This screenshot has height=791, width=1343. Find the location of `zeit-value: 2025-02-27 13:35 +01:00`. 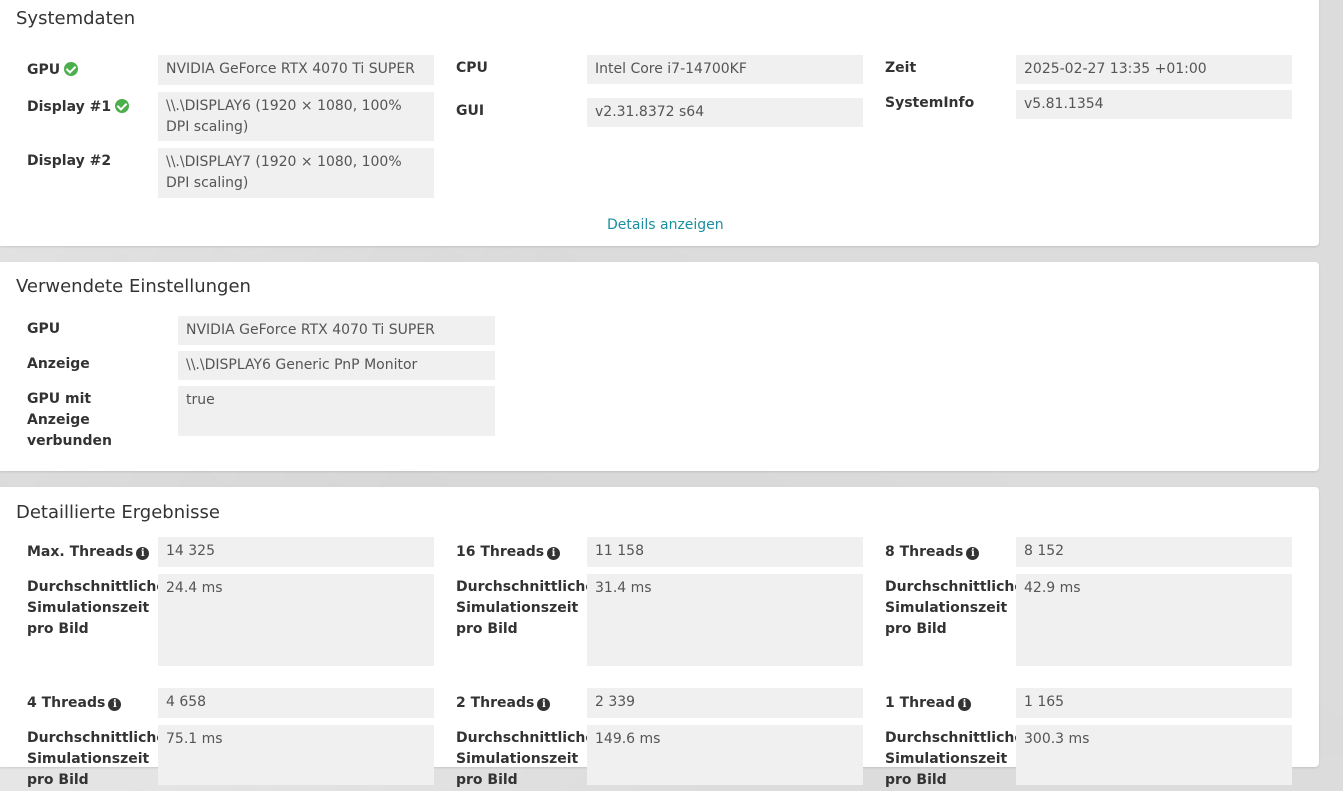

zeit-value: 2025-02-27 13:35 +01:00 is located at coordinates (1154, 69).